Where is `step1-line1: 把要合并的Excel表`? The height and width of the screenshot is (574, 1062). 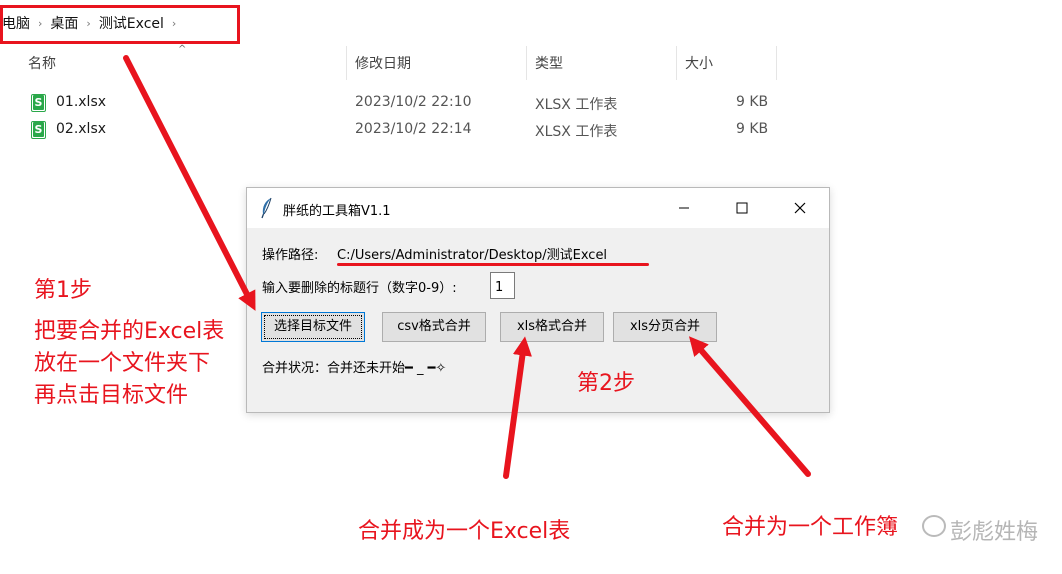 step1-line1: 把要合并的Excel表 is located at coordinates (129, 331).